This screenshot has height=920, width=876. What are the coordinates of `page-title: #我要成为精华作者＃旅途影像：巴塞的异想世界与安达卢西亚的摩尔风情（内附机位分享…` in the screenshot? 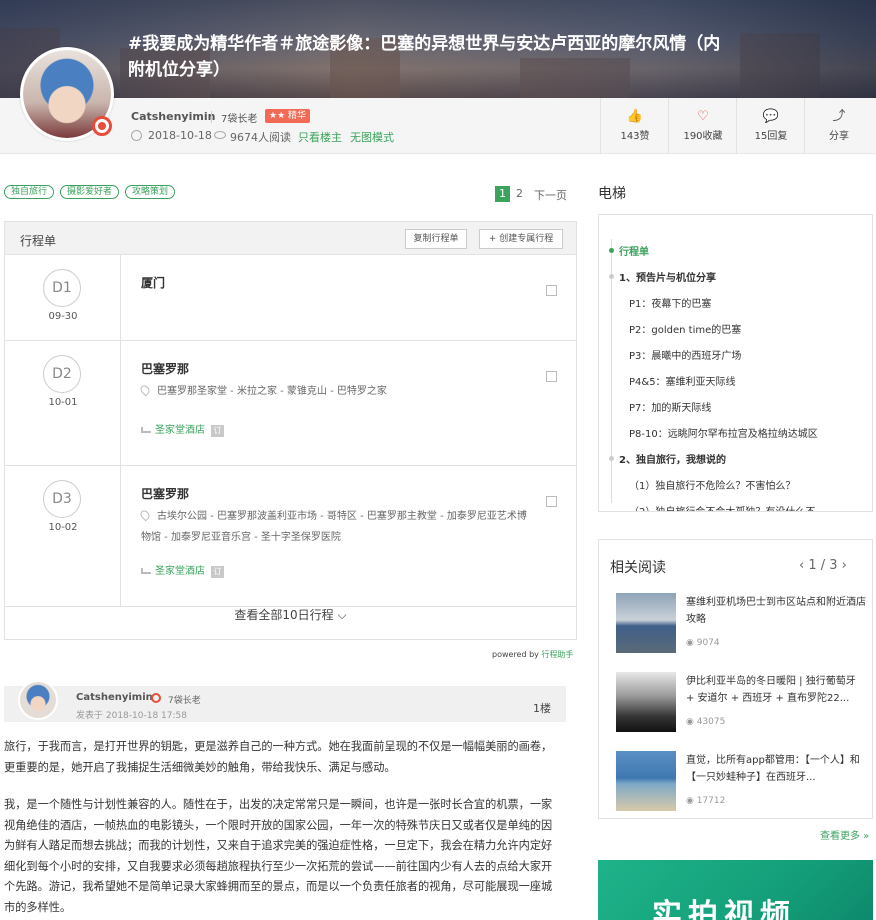 It's located at (424, 57).